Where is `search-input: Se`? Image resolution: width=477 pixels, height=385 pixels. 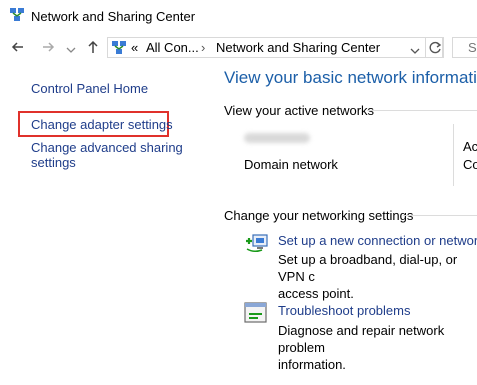 search-input: Se is located at coordinates (464, 47).